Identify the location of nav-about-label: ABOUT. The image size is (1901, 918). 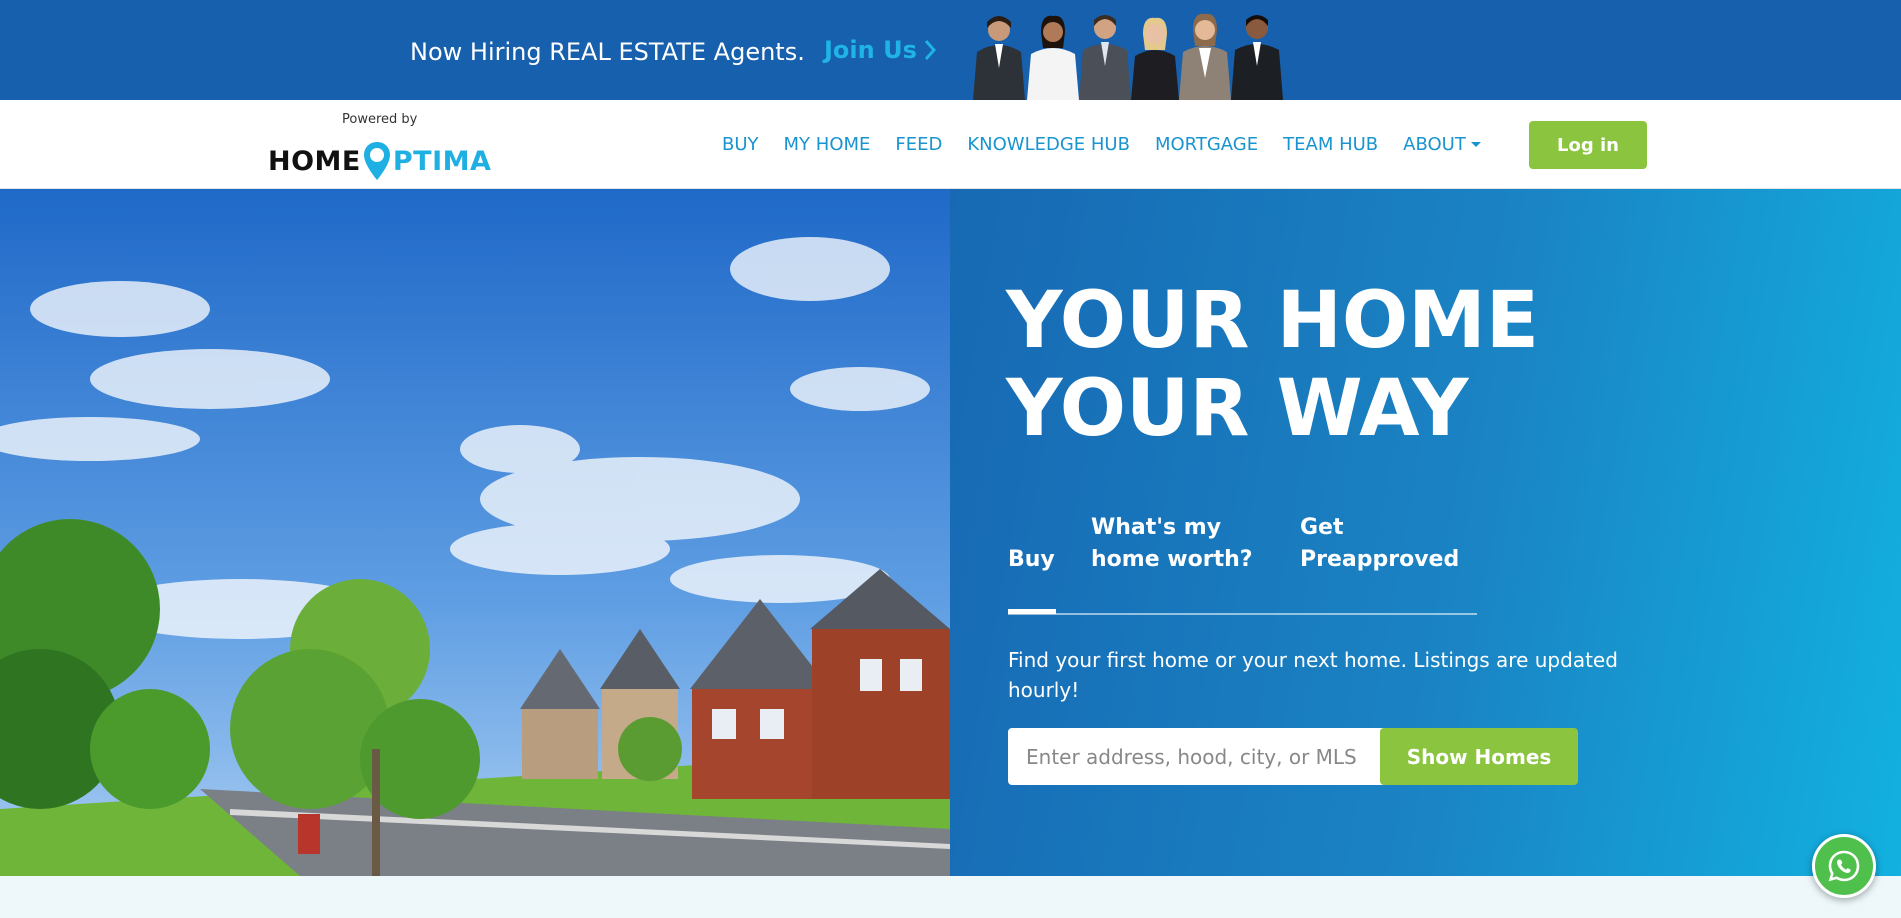
(1434, 144).